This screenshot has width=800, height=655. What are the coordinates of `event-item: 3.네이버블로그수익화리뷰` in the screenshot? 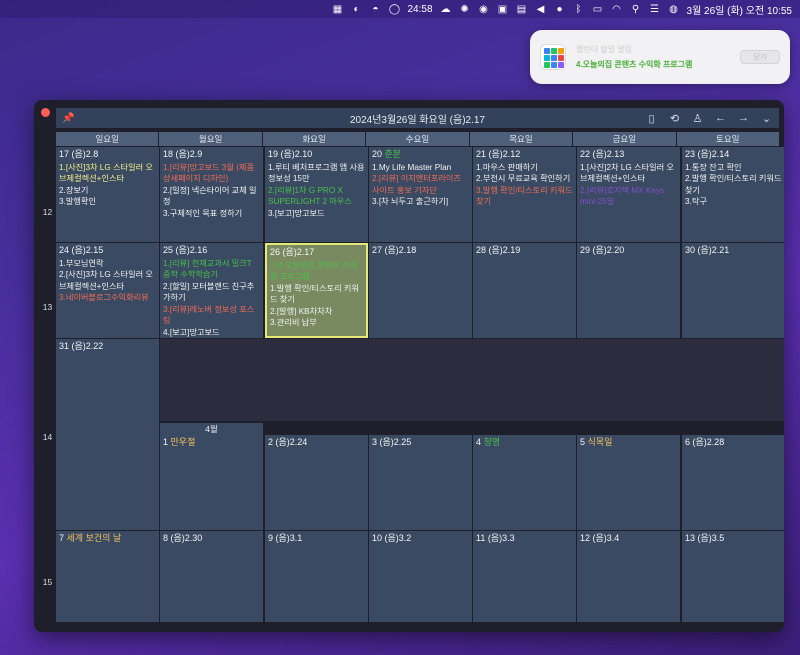 It's located at (107, 298).